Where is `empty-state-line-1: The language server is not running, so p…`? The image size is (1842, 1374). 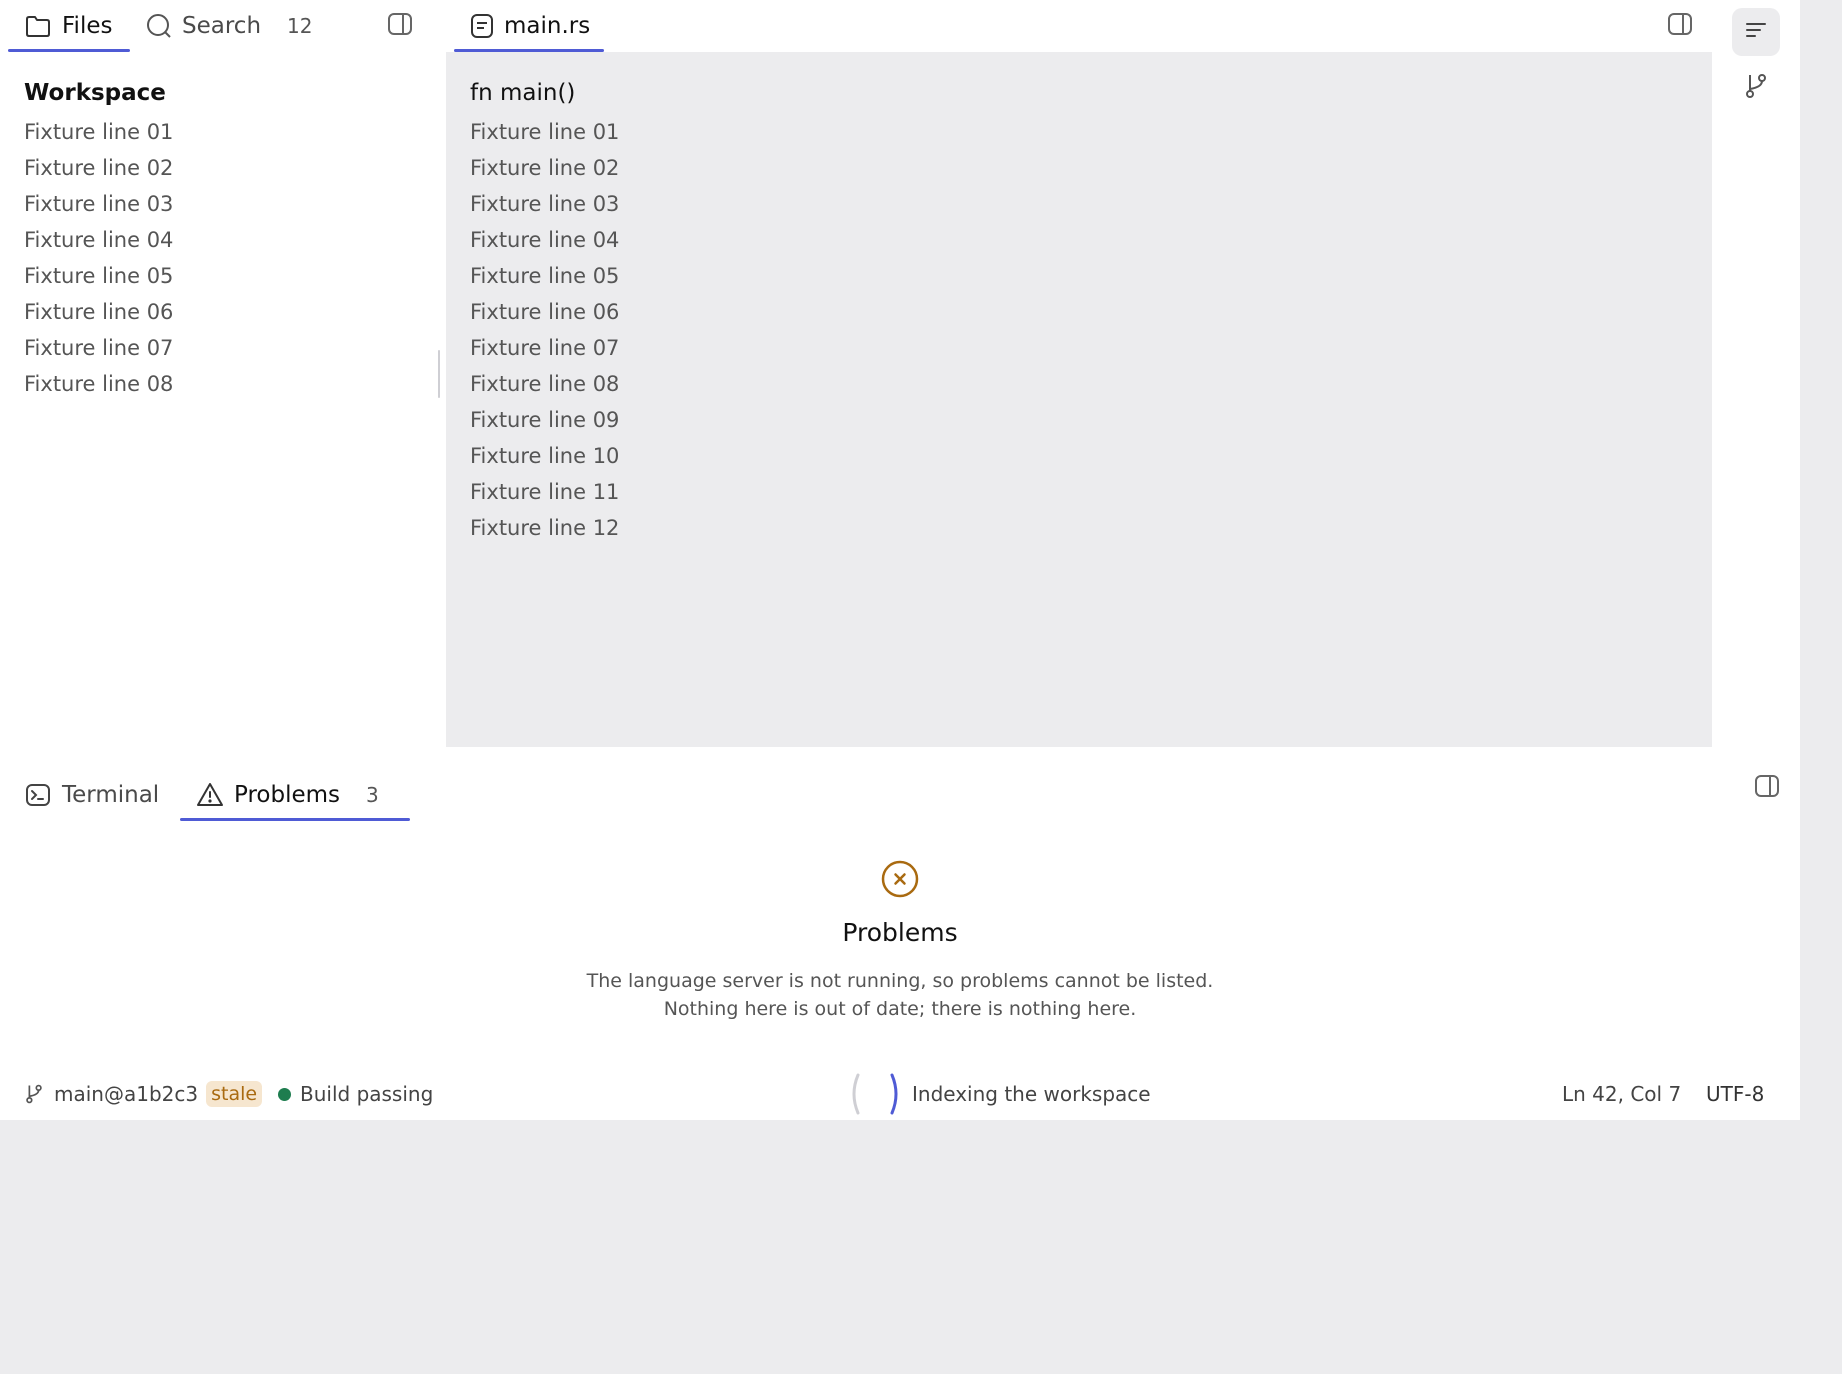 empty-state-line-1: The language server is not running, so p… is located at coordinates (900, 981).